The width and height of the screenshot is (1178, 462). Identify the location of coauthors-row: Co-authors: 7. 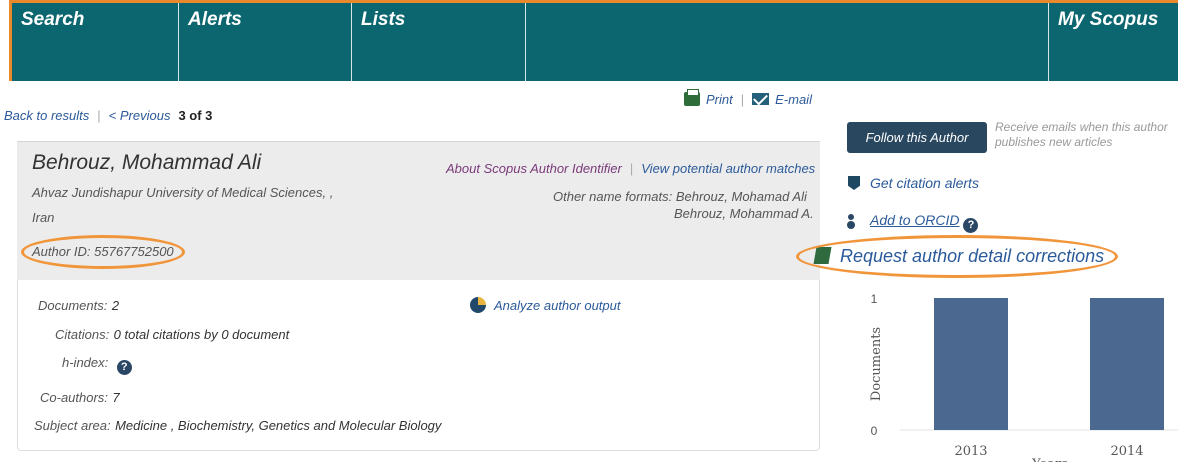
(80, 398).